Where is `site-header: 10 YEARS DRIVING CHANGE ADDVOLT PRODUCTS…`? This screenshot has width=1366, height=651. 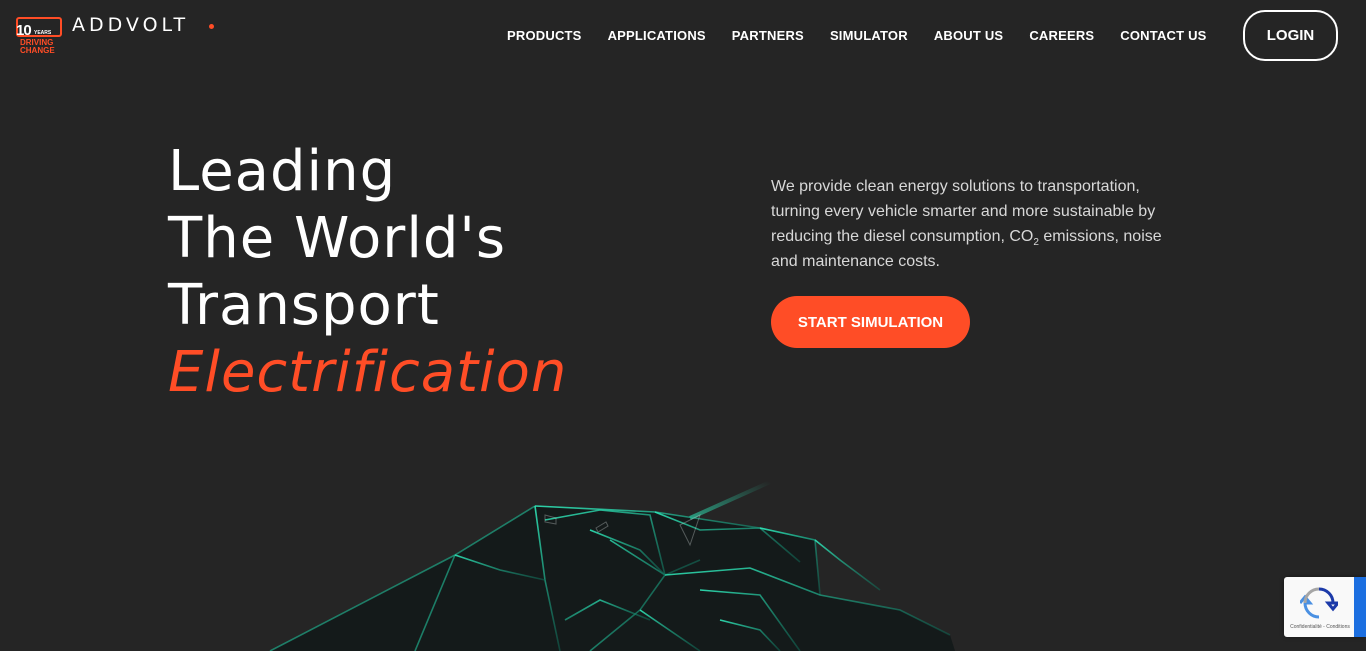 site-header: 10 YEARS DRIVING CHANGE ADDVOLT PRODUCTS… is located at coordinates (683, 36).